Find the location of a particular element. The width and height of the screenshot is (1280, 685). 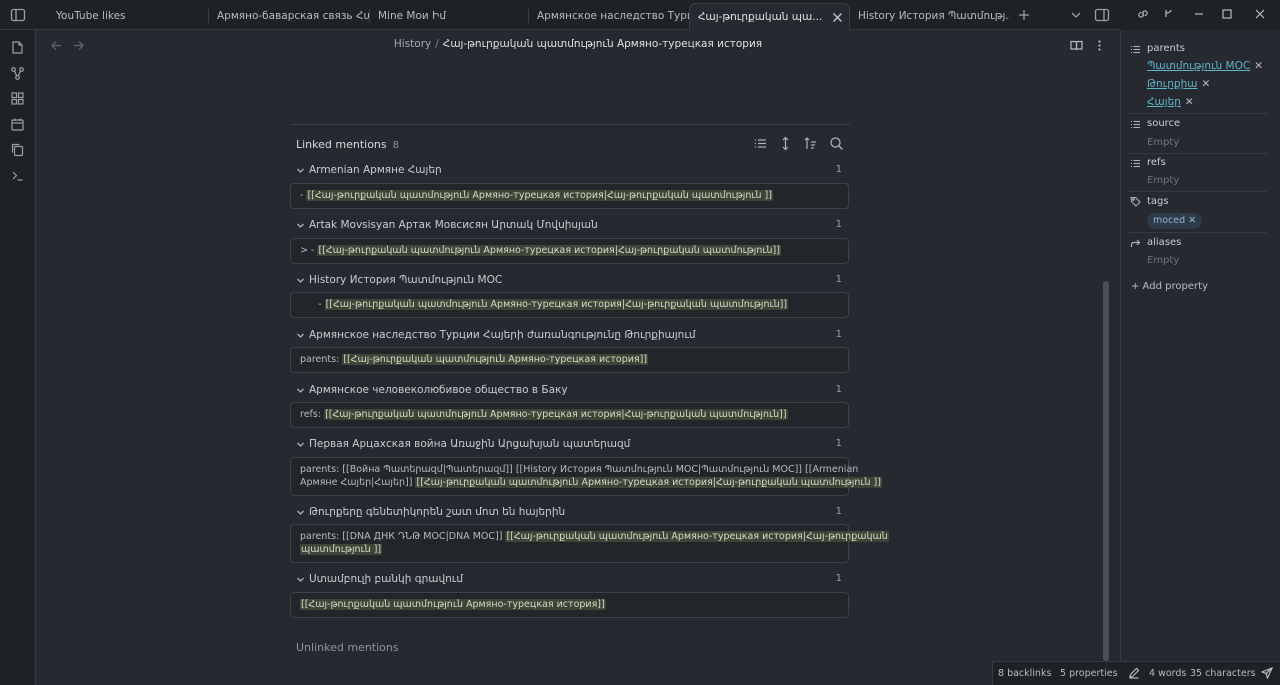

mention-group-title: Armenian Армяне Հայեր is located at coordinates (375, 170).